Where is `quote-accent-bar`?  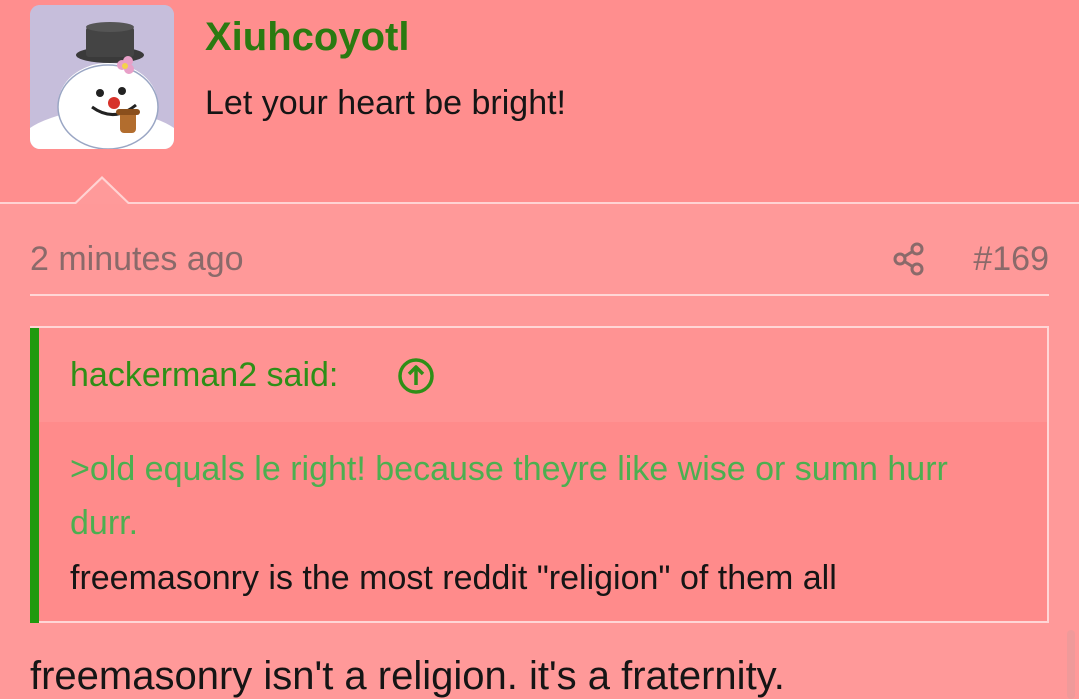 quote-accent-bar is located at coordinates (34, 475).